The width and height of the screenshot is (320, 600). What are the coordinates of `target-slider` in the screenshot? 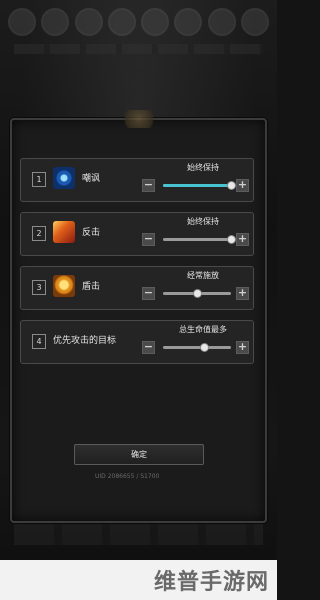 It's located at (197, 347).